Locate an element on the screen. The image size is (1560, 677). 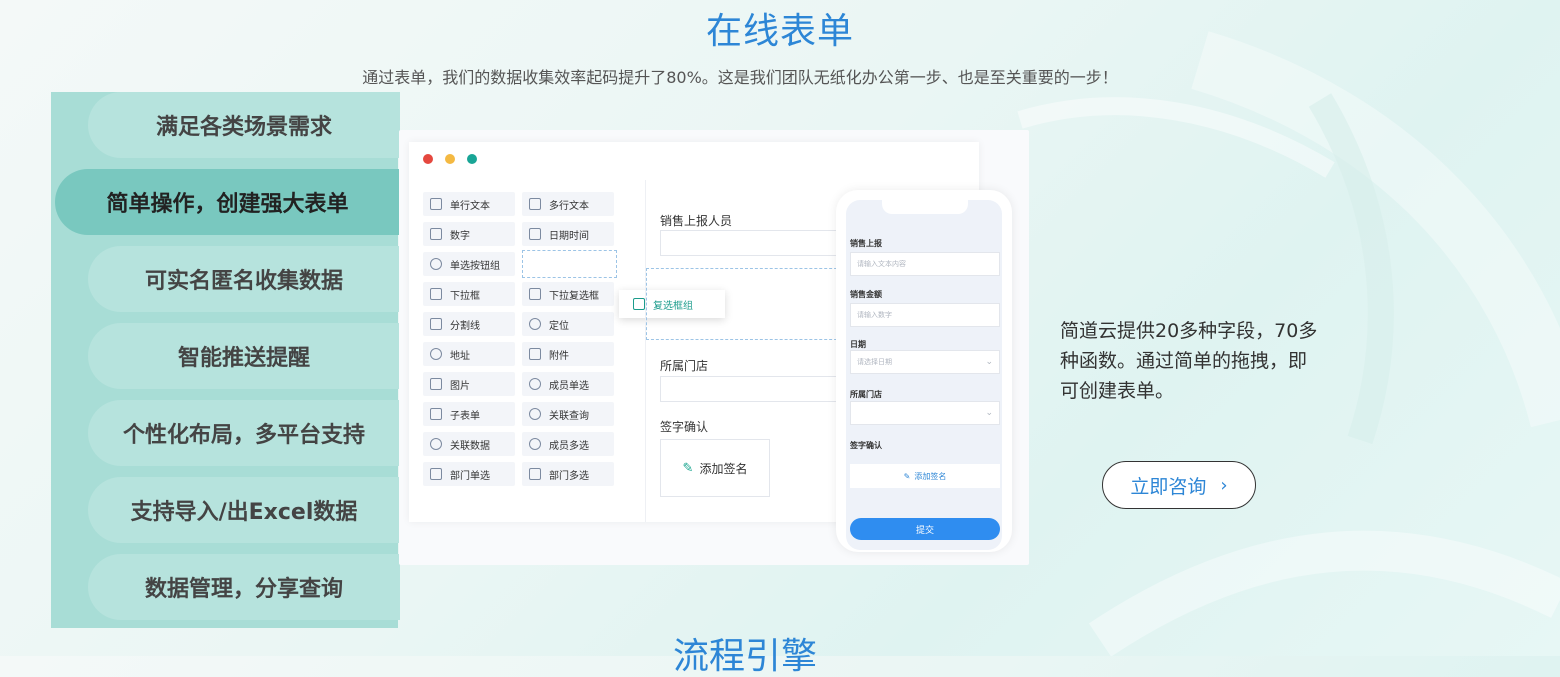
palette-item-label: 下拉复选框 is located at coordinates (574, 296).